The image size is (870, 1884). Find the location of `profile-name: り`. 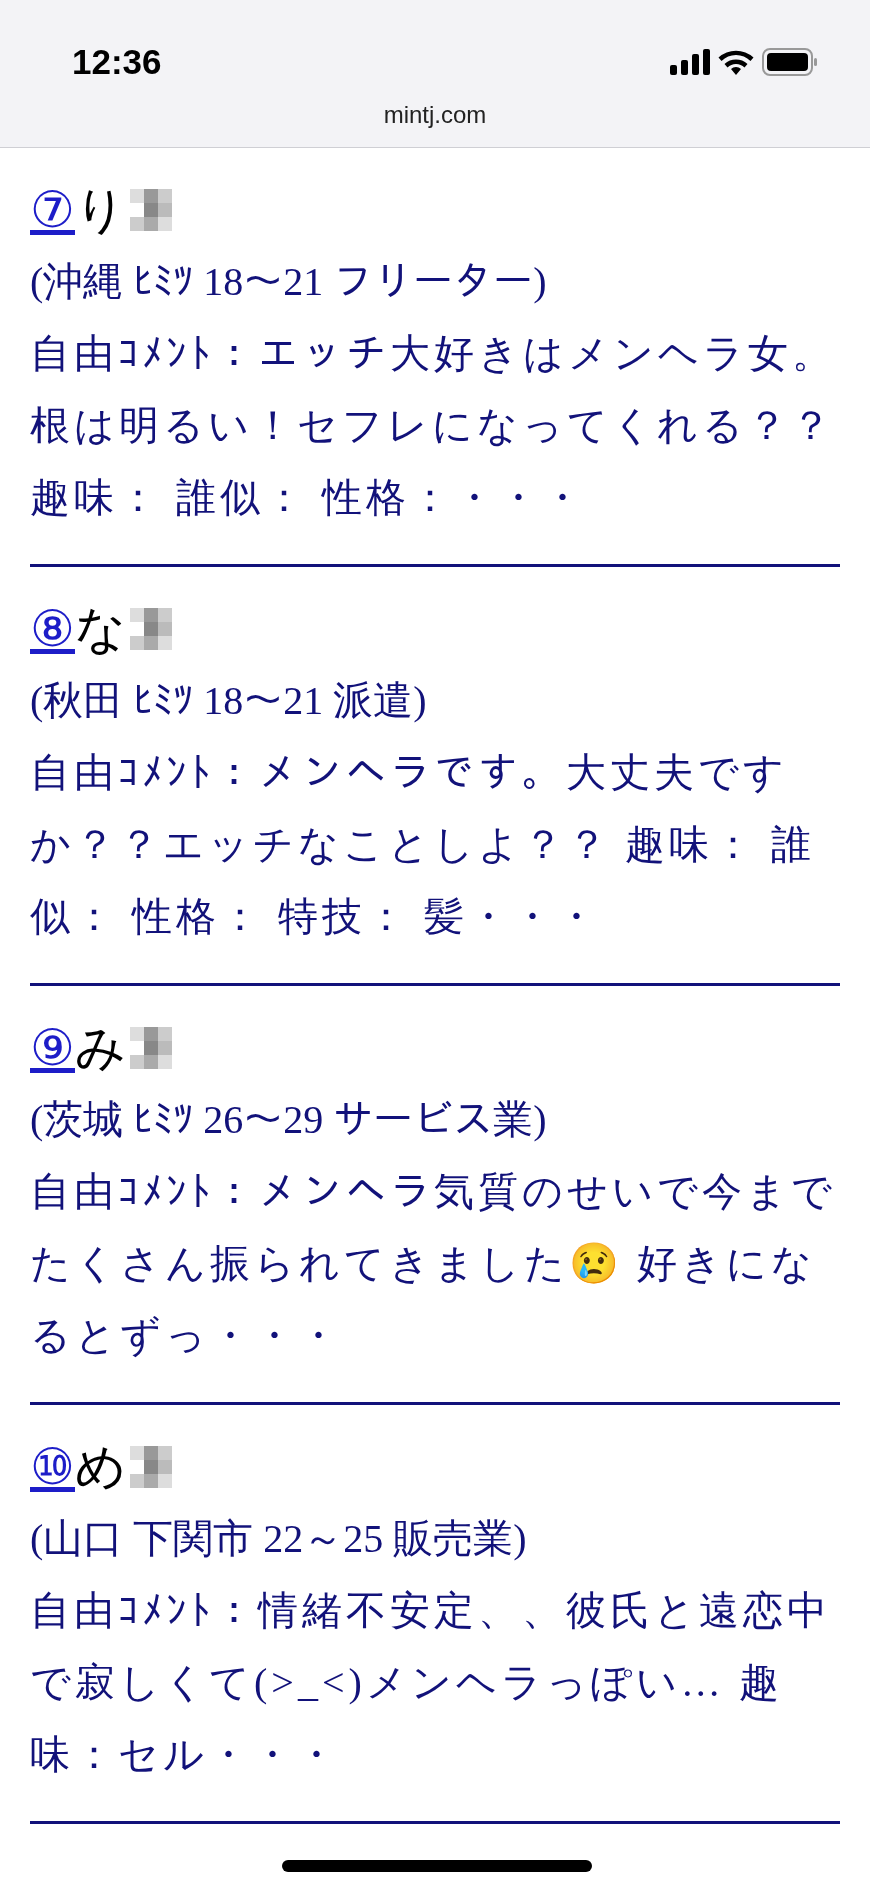

profile-name: り is located at coordinates (100, 210).